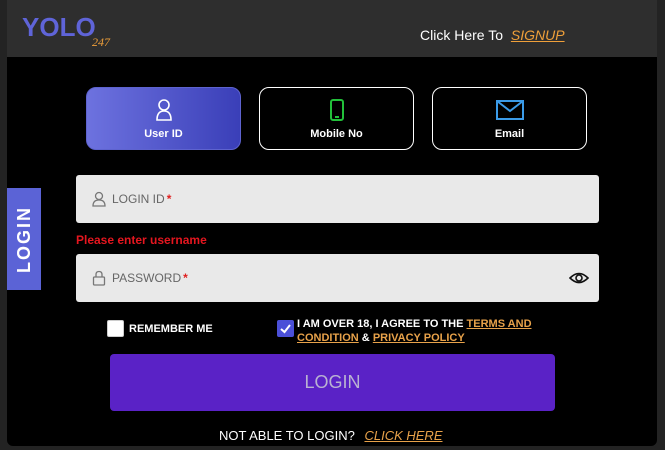  I want to click on password-required-mark: *, so click(185, 278).